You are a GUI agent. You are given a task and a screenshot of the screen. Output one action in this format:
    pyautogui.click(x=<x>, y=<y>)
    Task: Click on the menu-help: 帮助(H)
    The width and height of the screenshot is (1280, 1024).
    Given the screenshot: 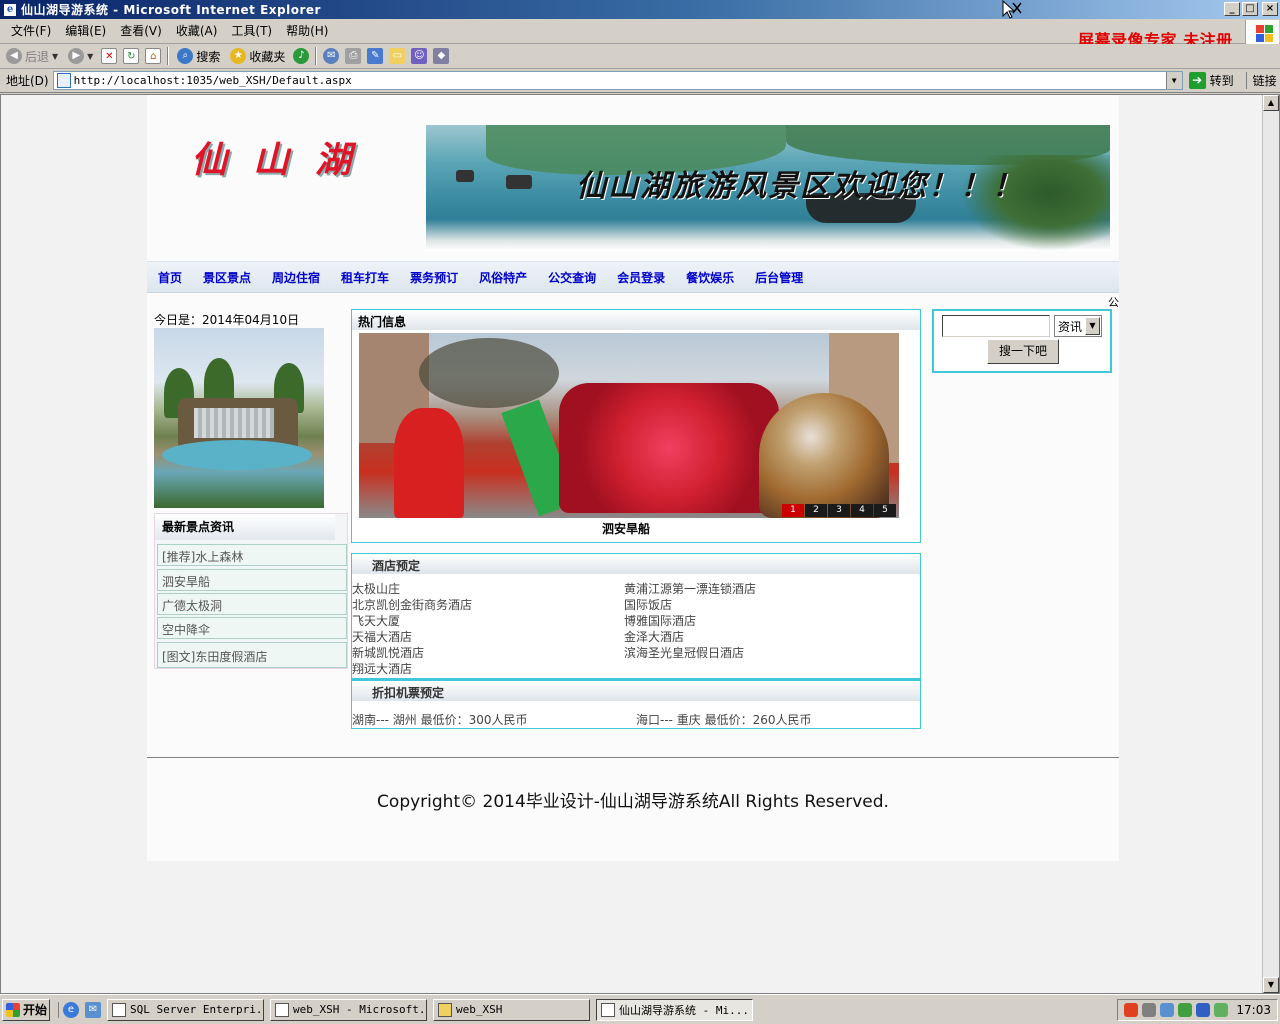 What is the action you would take?
    pyautogui.click(x=307, y=31)
    